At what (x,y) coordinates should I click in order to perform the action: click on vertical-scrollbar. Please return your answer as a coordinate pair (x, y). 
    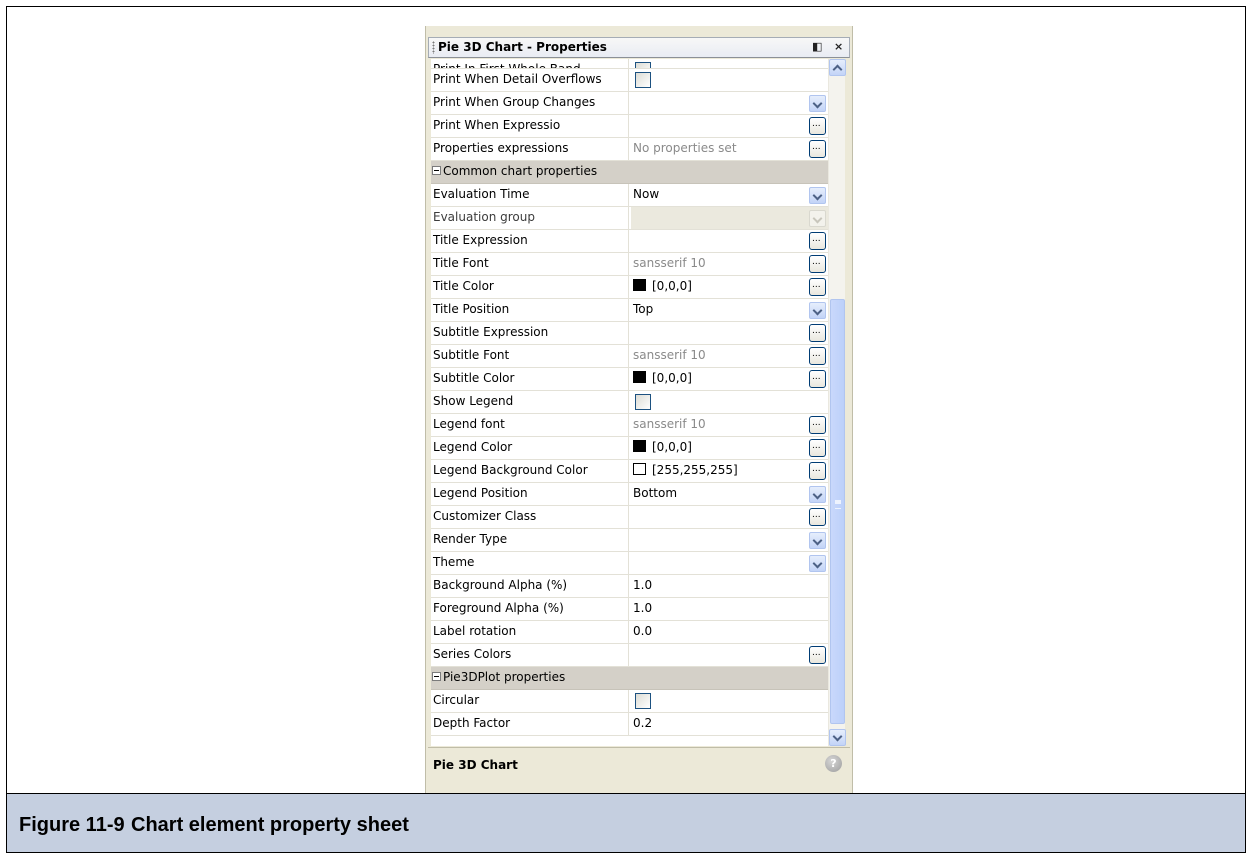
    Looking at the image, I should click on (837, 402).